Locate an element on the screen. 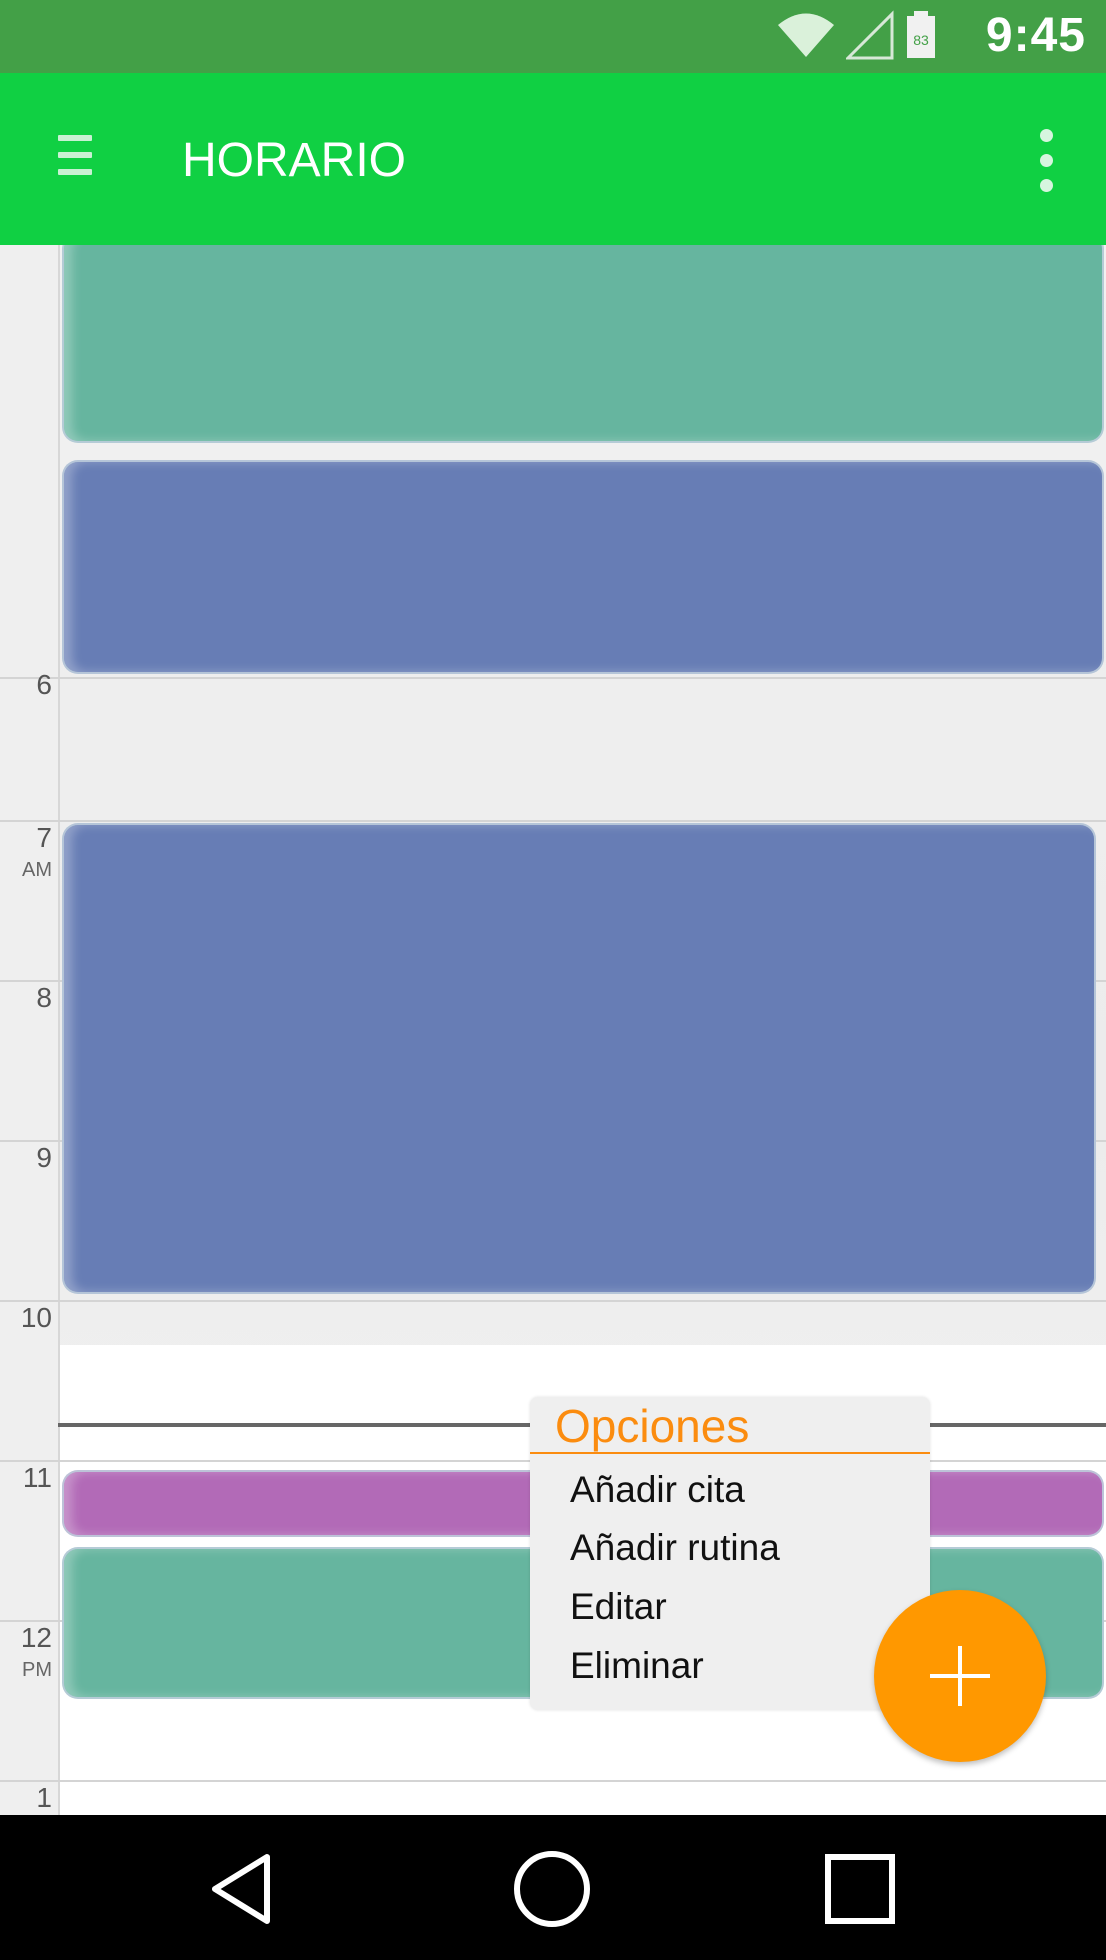 This screenshot has height=1960, width=1106. status-time: 9:45 is located at coordinates (1035, 35).